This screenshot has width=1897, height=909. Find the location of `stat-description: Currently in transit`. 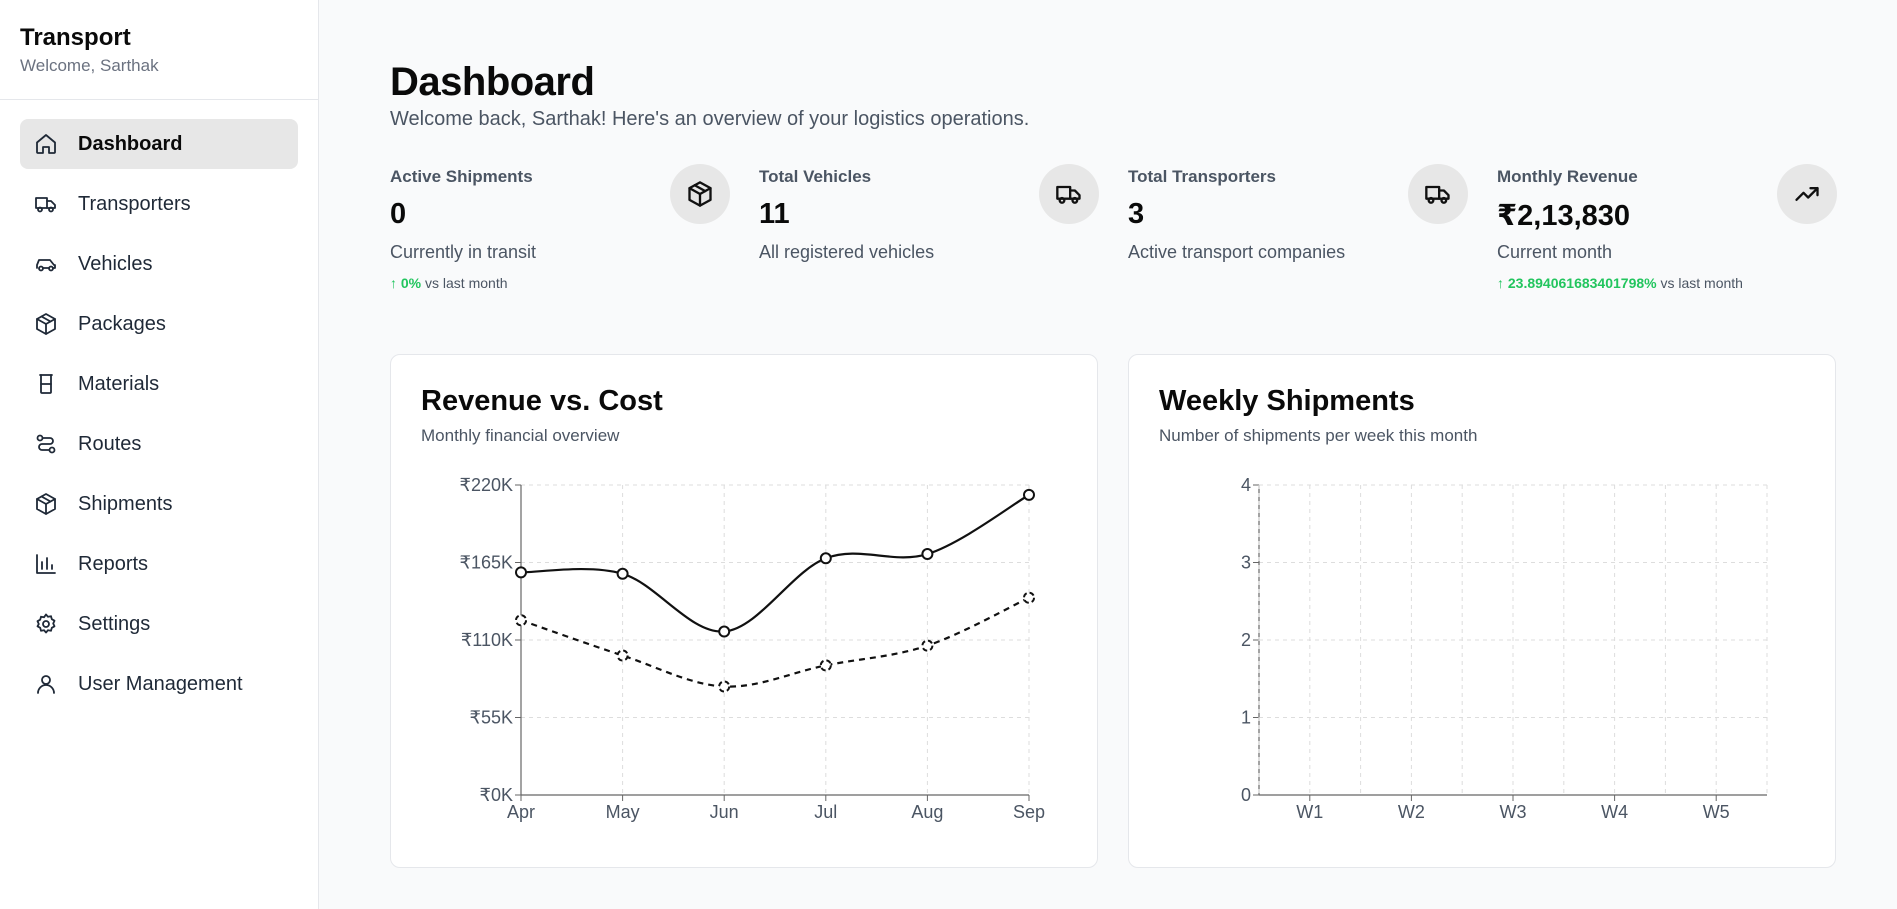

stat-description: Currently in transit is located at coordinates (463, 252).